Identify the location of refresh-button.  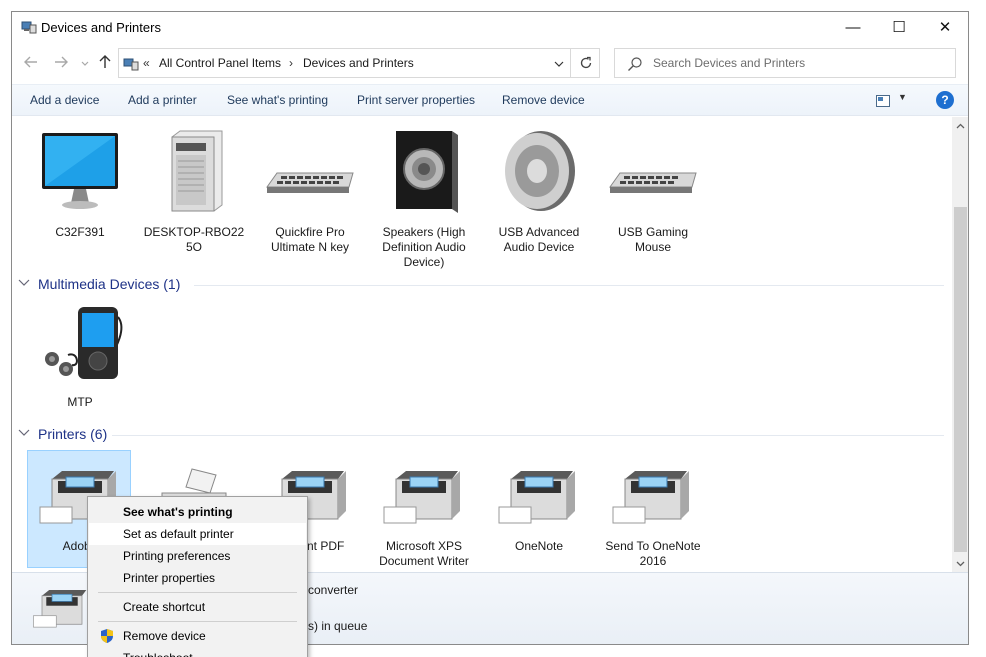
(585, 63).